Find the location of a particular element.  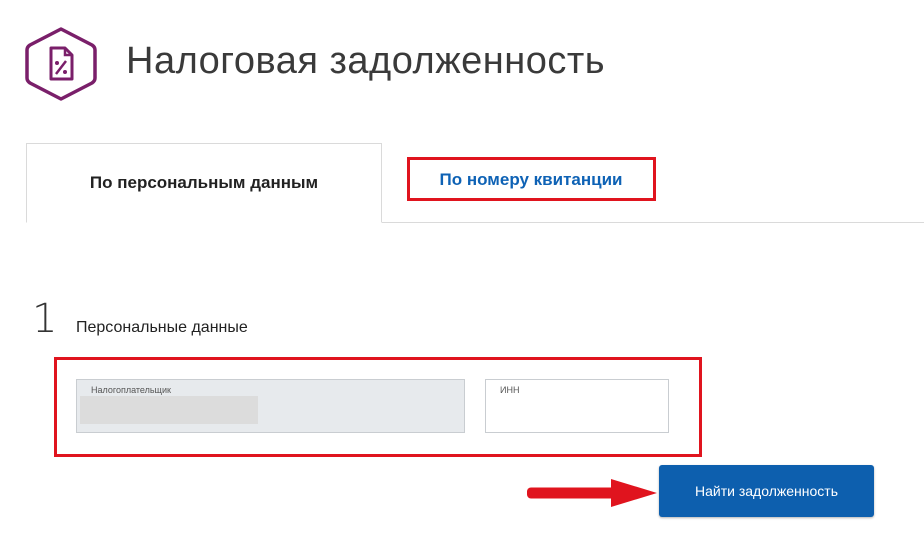

step-label: Персональные данные is located at coordinates (162, 327).